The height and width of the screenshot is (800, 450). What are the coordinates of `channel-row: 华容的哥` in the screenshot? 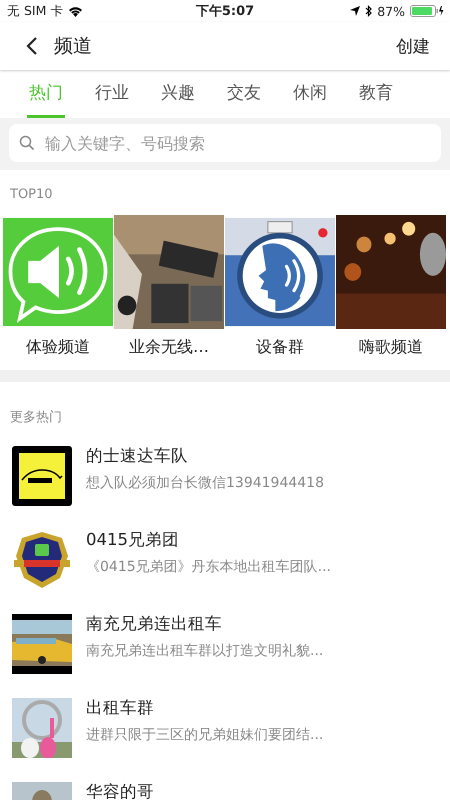 It's located at (225, 791).